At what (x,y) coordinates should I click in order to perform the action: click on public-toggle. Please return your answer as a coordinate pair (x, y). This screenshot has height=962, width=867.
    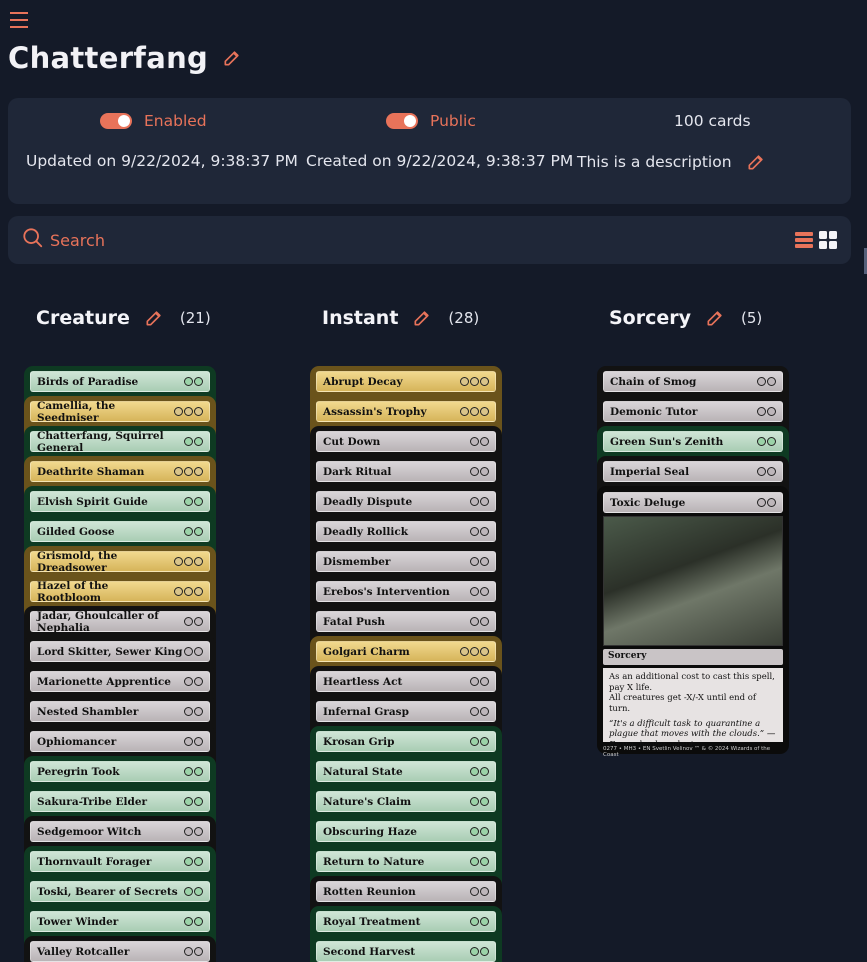
    Looking at the image, I should click on (402, 121).